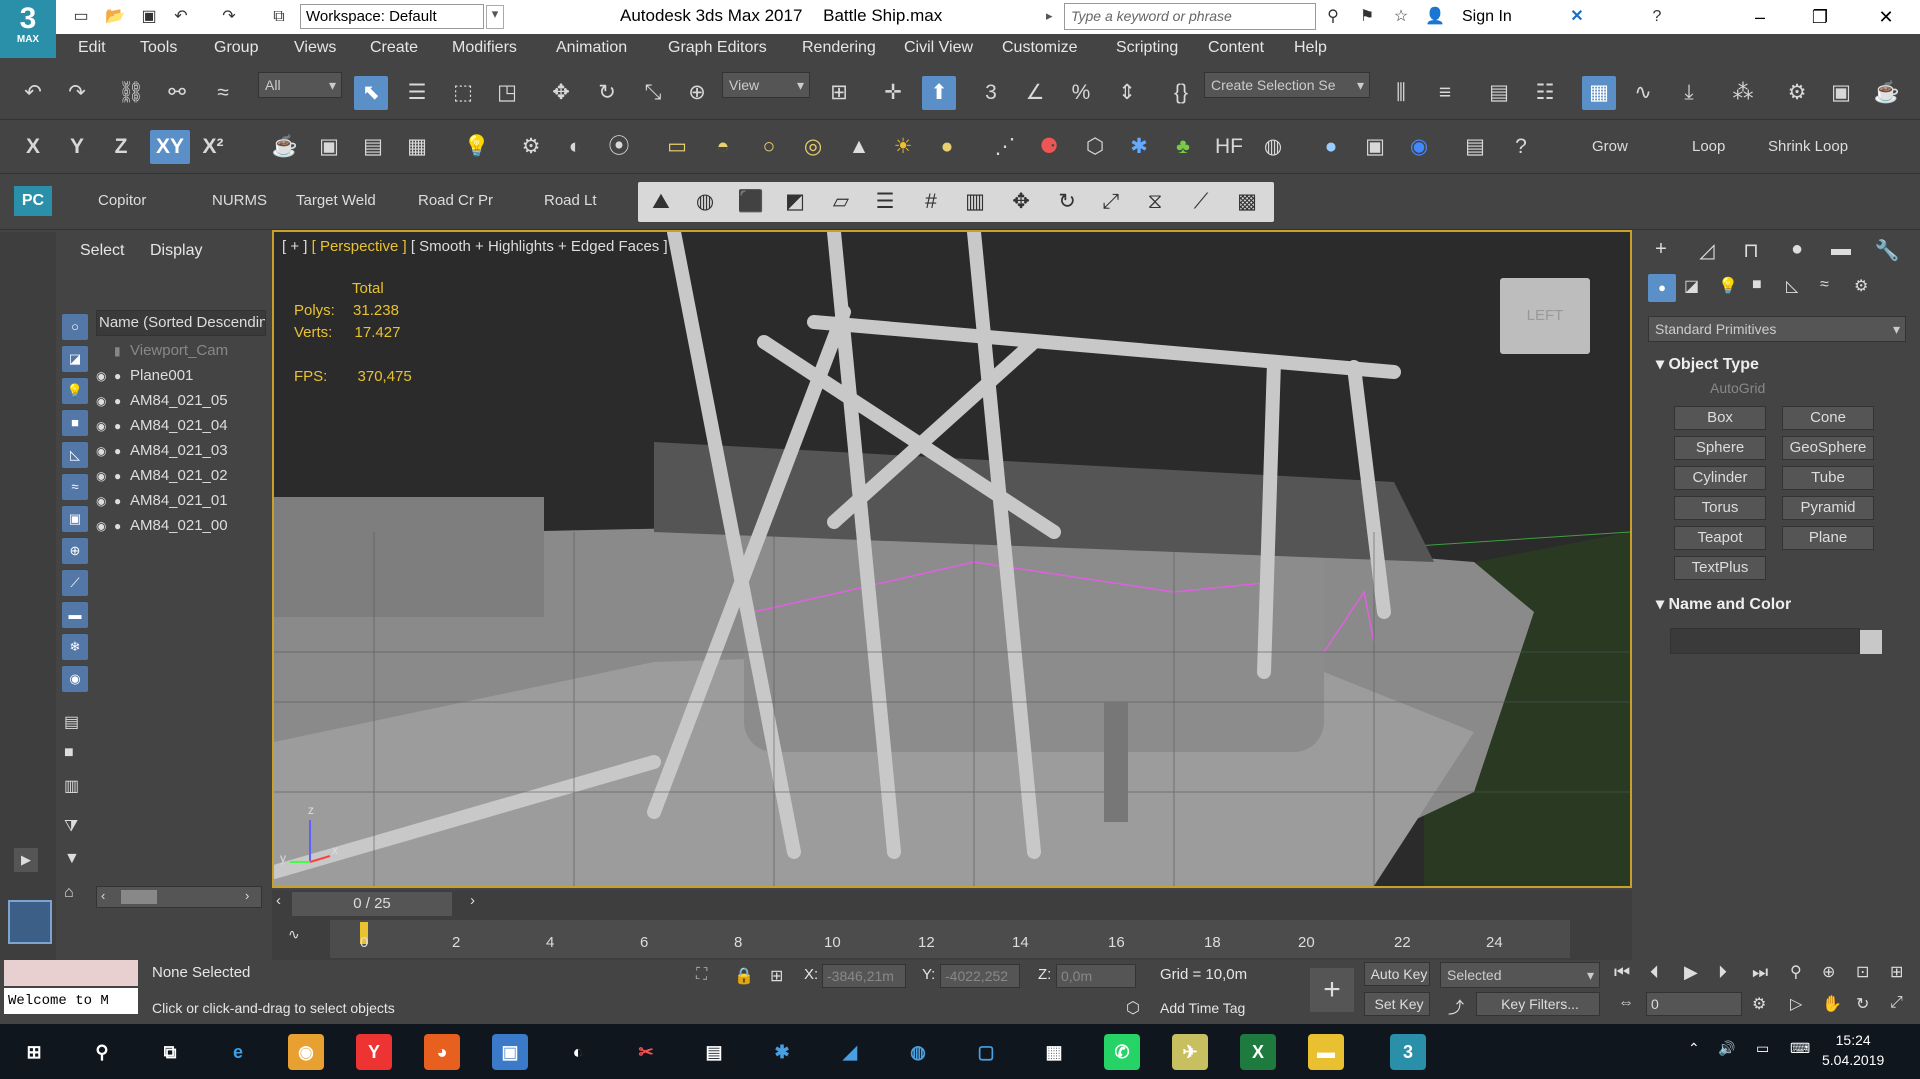 Image resolution: width=1920 pixels, height=1079 pixels. What do you see at coordinates (1155, 202) in the screenshot?
I see `mirror-icon: ⧖` at bounding box center [1155, 202].